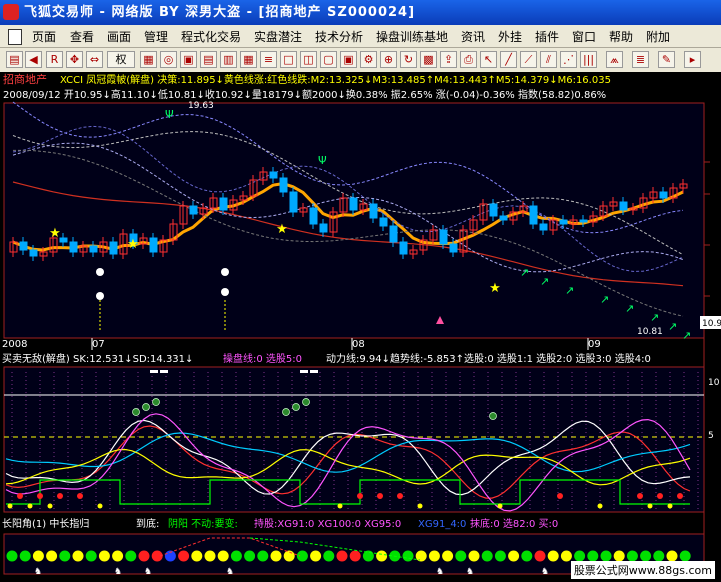 The height and width of the screenshot is (582, 721). Describe the element at coordinates (508, 59) in the screenshot. I see `line-tool-icon: ╱` at that location.